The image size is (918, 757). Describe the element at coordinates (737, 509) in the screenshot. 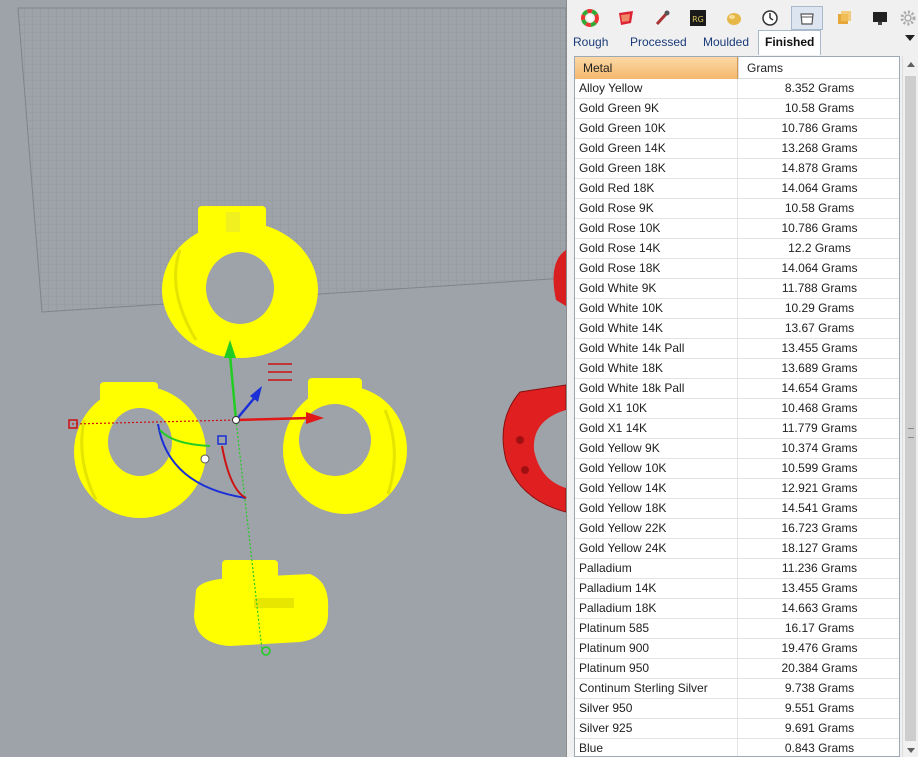

I see `table-row: Gold Yellow 18K 14.541 Grams` at that location.